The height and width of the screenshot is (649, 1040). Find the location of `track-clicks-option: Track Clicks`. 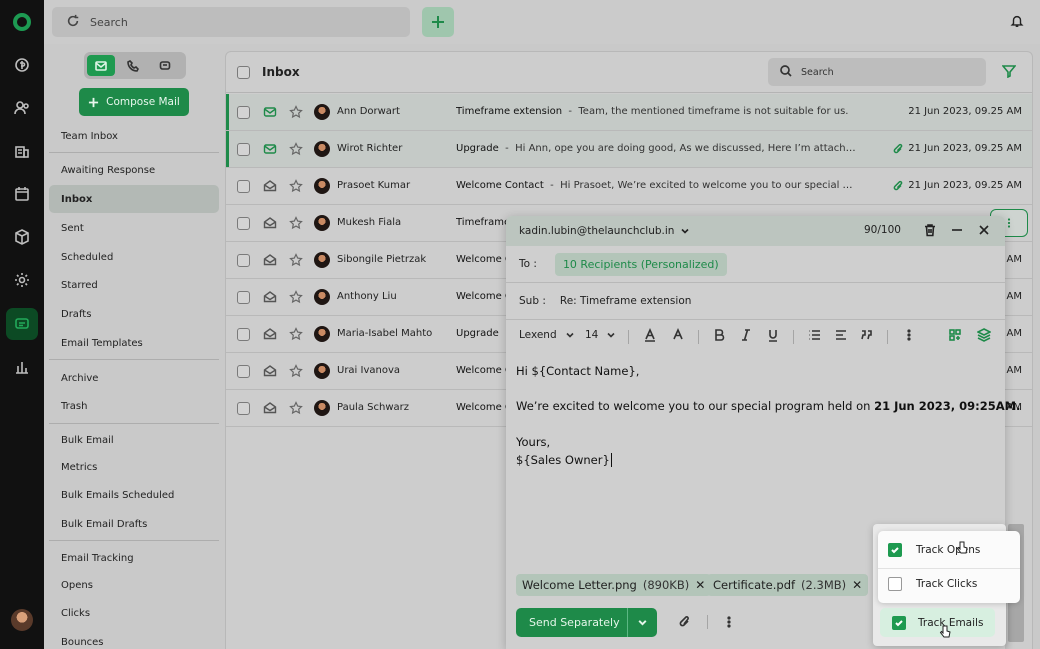

track-clicks-option: Track Clicks is located at coordinates (932, 584).